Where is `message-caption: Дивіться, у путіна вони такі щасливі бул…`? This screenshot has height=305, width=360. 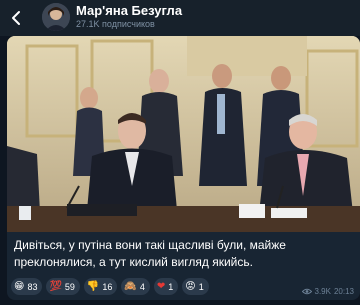 message-caption: Дивіться, у путіна вони такі щасливі бул… is located at coordinates (150, 253).